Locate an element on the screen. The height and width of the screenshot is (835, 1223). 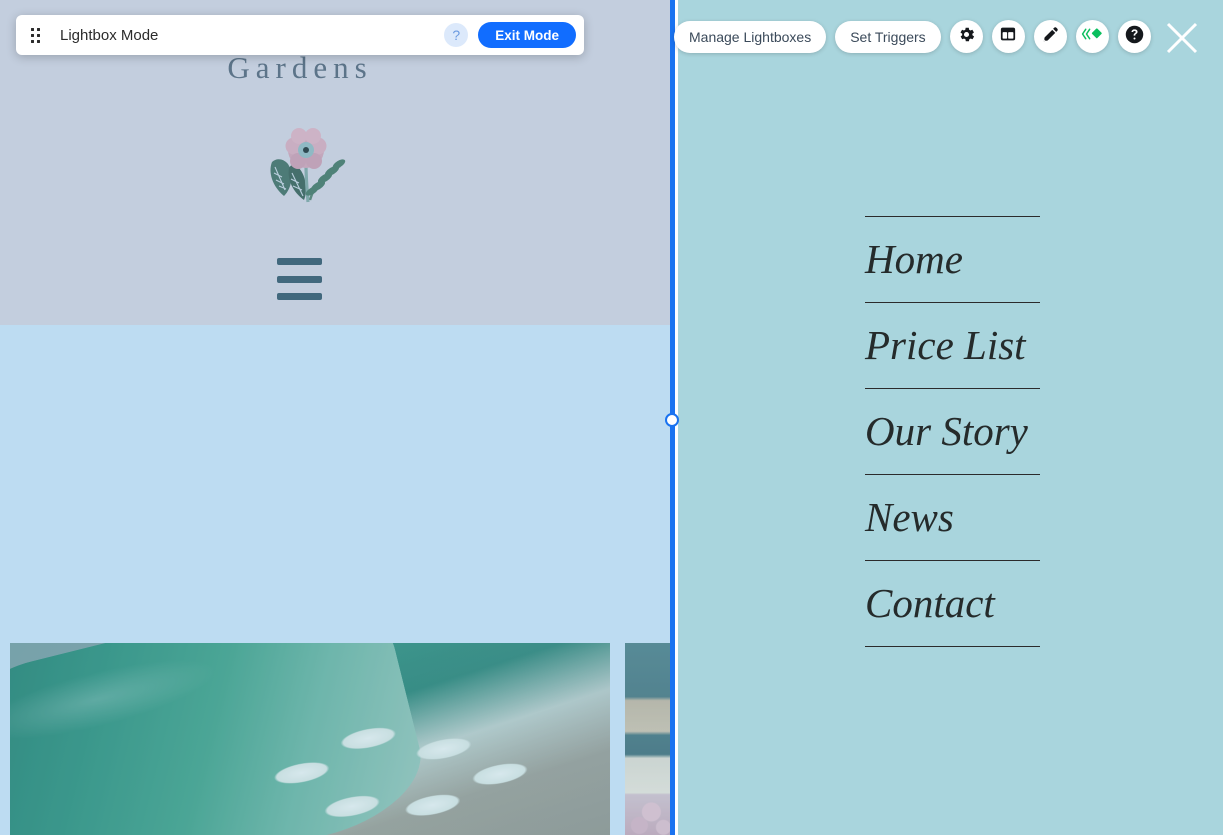
close-icon is located at coordinates (1182, 38).